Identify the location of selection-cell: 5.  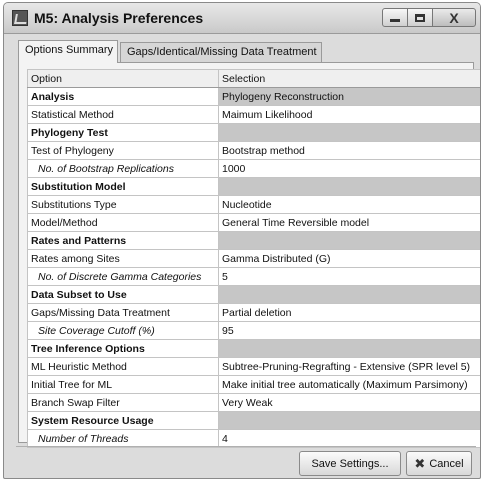
(349, 276).